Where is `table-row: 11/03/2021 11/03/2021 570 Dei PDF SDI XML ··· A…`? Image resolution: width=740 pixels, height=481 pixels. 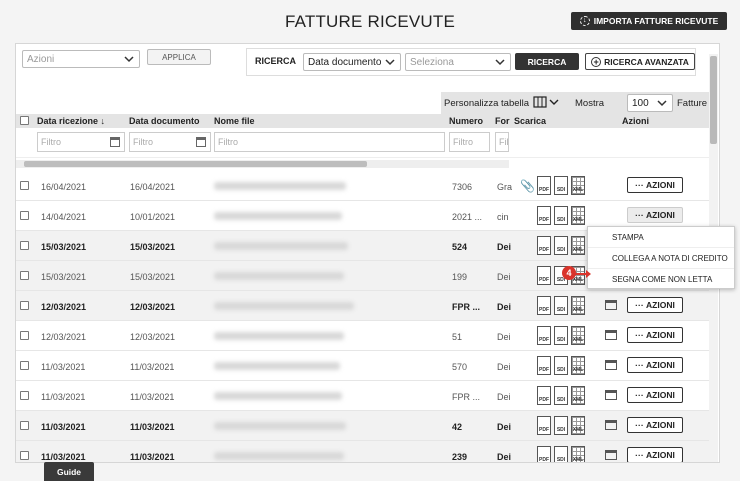 table-row: 11/03/2021 11/03/2021 570 Dei PDF SDI XML ··· A… is located at coordinates (362, 366).